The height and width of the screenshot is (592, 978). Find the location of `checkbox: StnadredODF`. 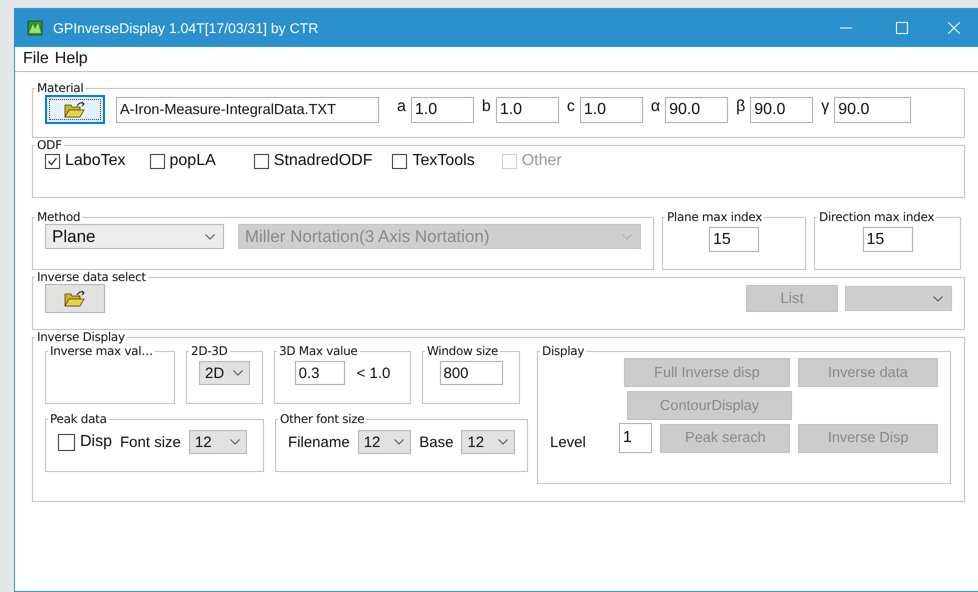

checkbox: StnadredODF is located at coordinates (313, 161).